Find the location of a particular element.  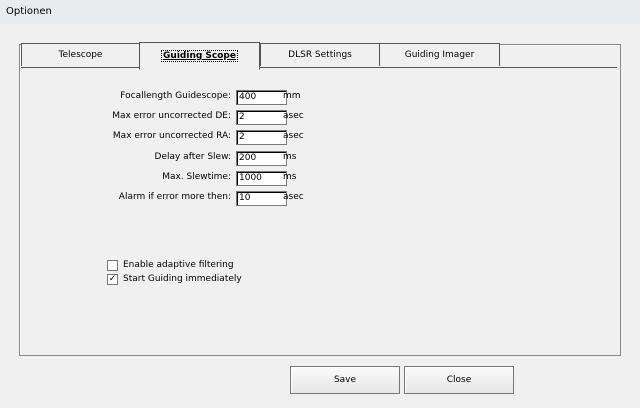

adaptive-filtering-checkbox is located at coordinates (112, 265).